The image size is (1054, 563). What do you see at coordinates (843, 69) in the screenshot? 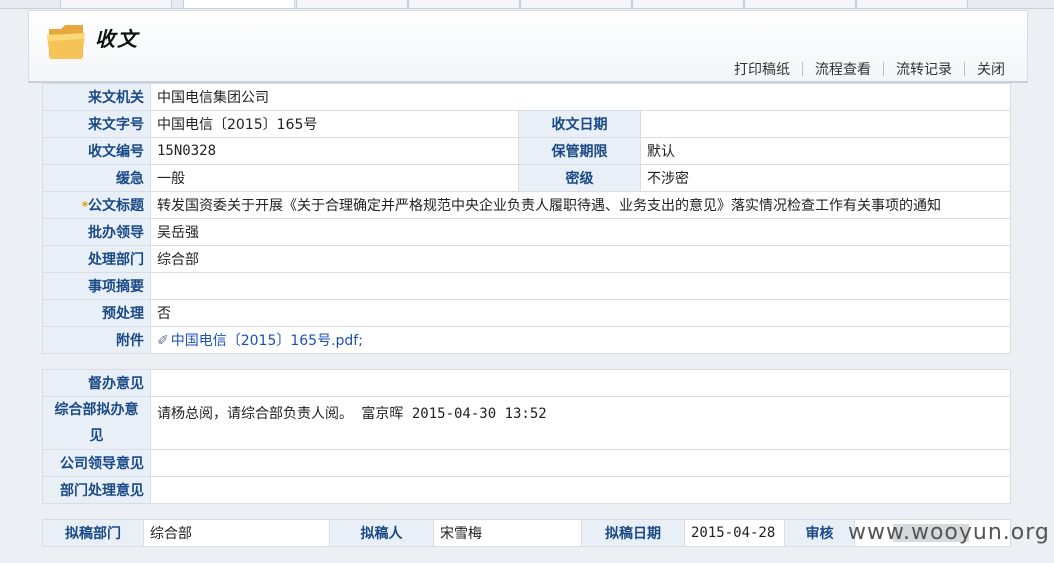
I see `view-flow-button: 流程查看` at bounding box center [843, 69].